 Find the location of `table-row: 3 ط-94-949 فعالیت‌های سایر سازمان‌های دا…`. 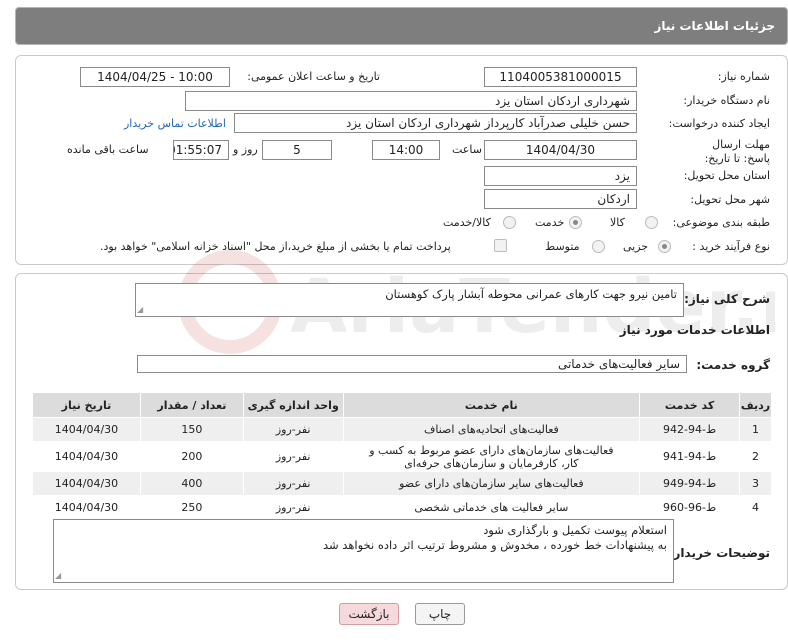

table-row: 3 ط-94-949 فعالیت‌های سایر سازمان‌های دا… is located at coordinates (402, 483).